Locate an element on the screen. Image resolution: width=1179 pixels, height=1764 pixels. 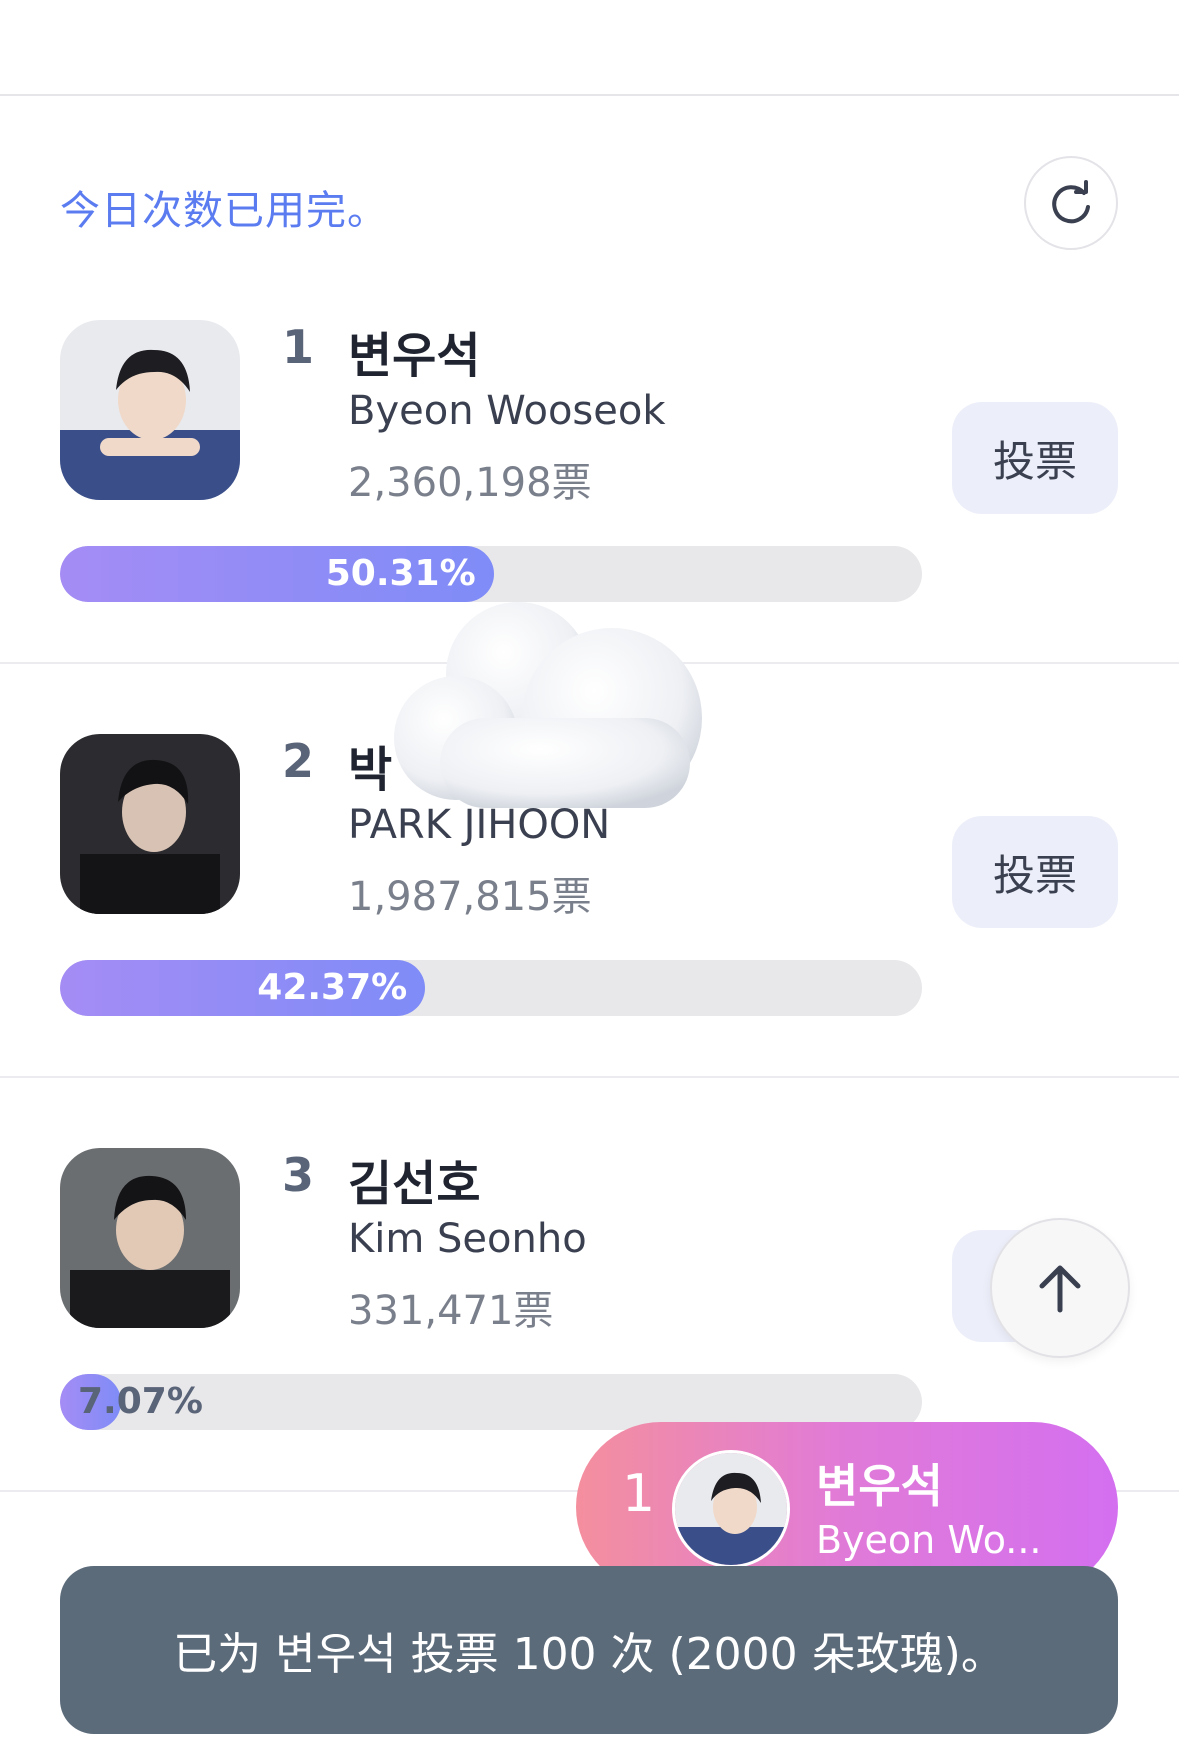
bottom-nav-partial is located at coordinates (589, 1749).